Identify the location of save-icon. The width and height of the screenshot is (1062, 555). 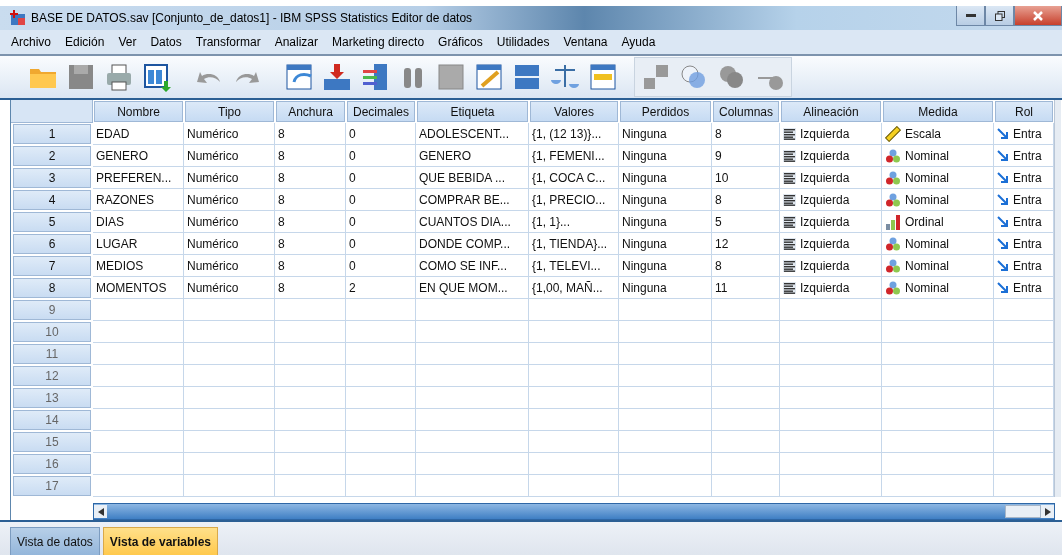
(81, 77).